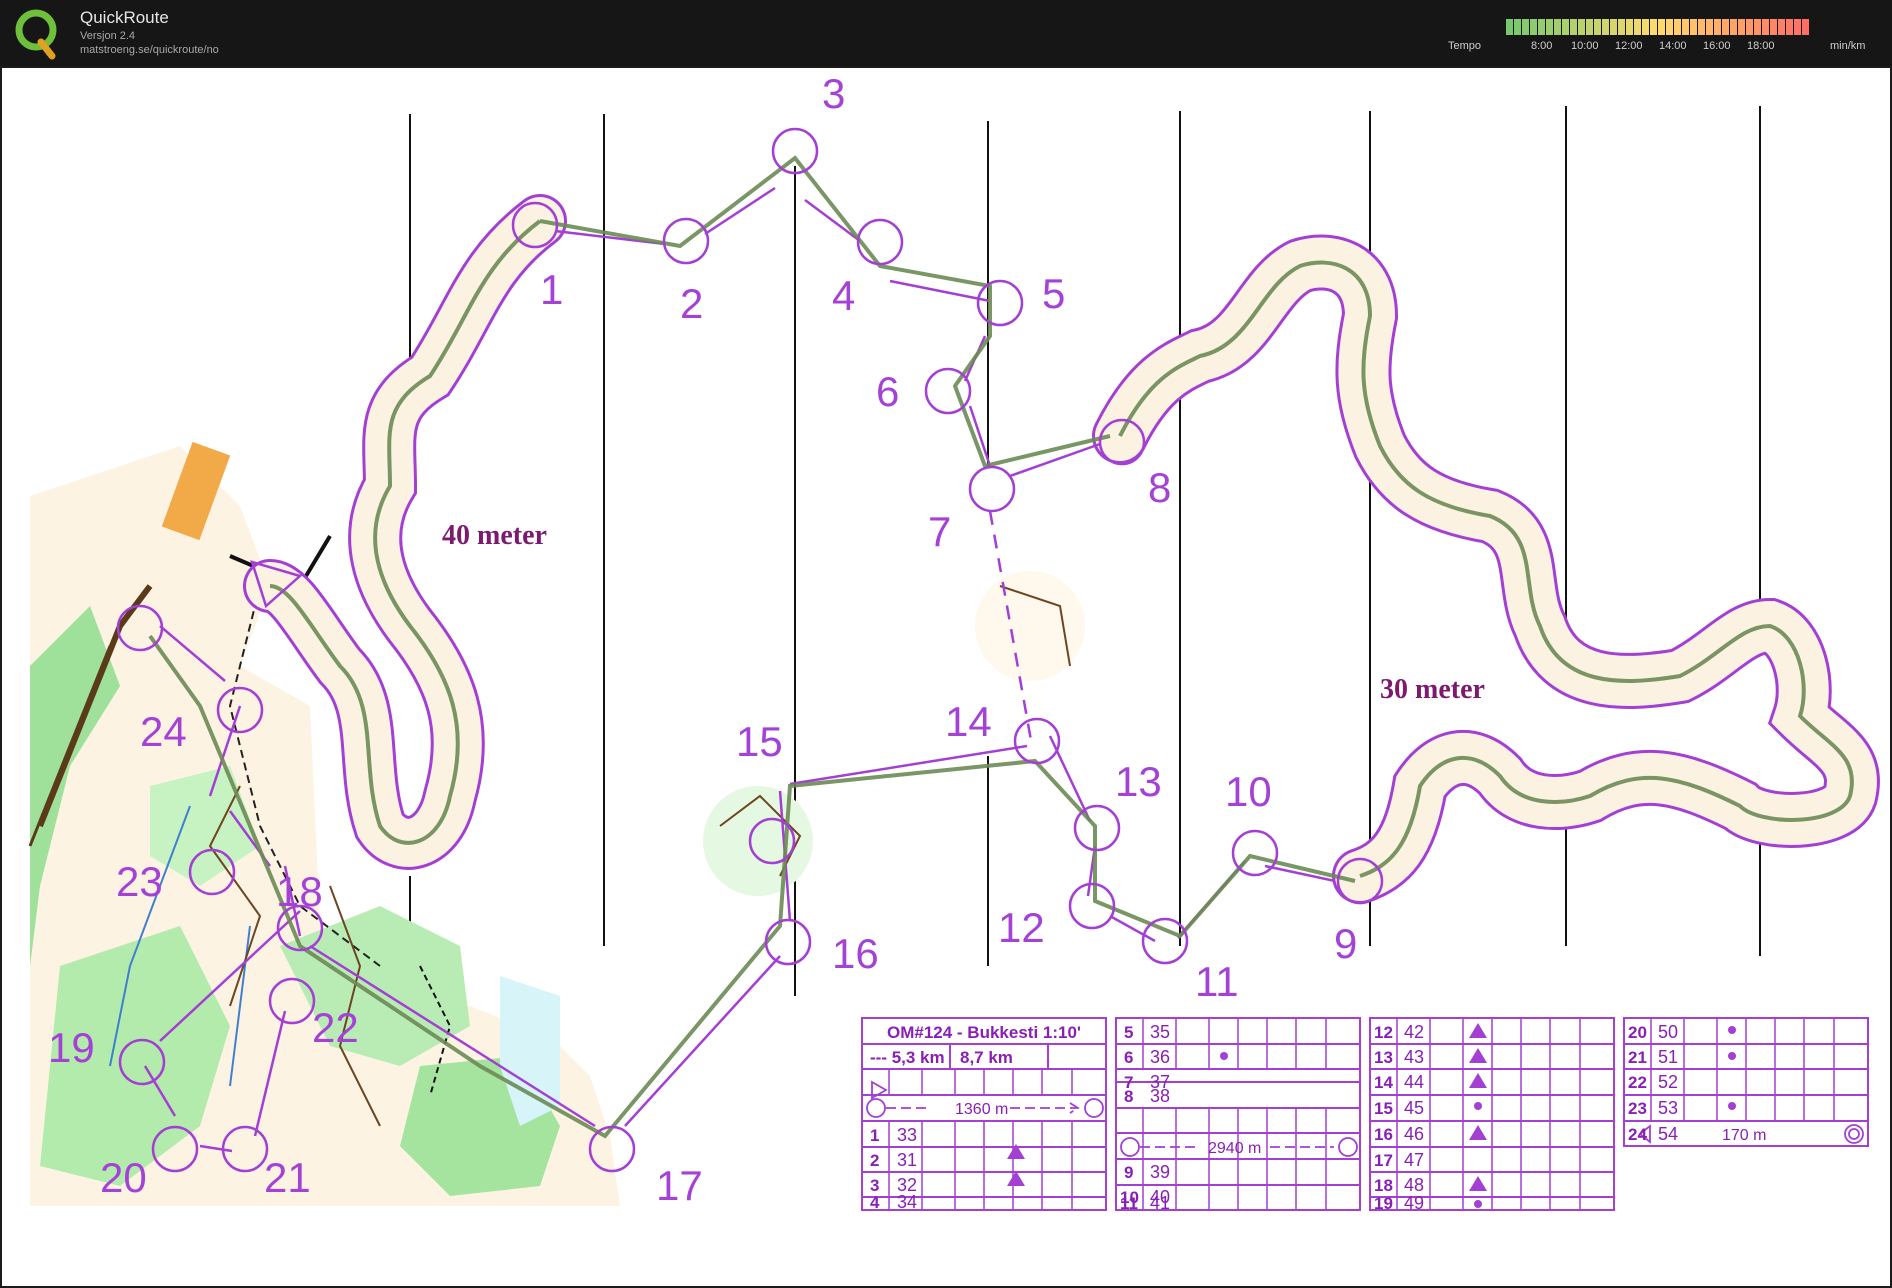 The image size is (1892, 1288). I want to click on control-number: 23, so click(139, 881).